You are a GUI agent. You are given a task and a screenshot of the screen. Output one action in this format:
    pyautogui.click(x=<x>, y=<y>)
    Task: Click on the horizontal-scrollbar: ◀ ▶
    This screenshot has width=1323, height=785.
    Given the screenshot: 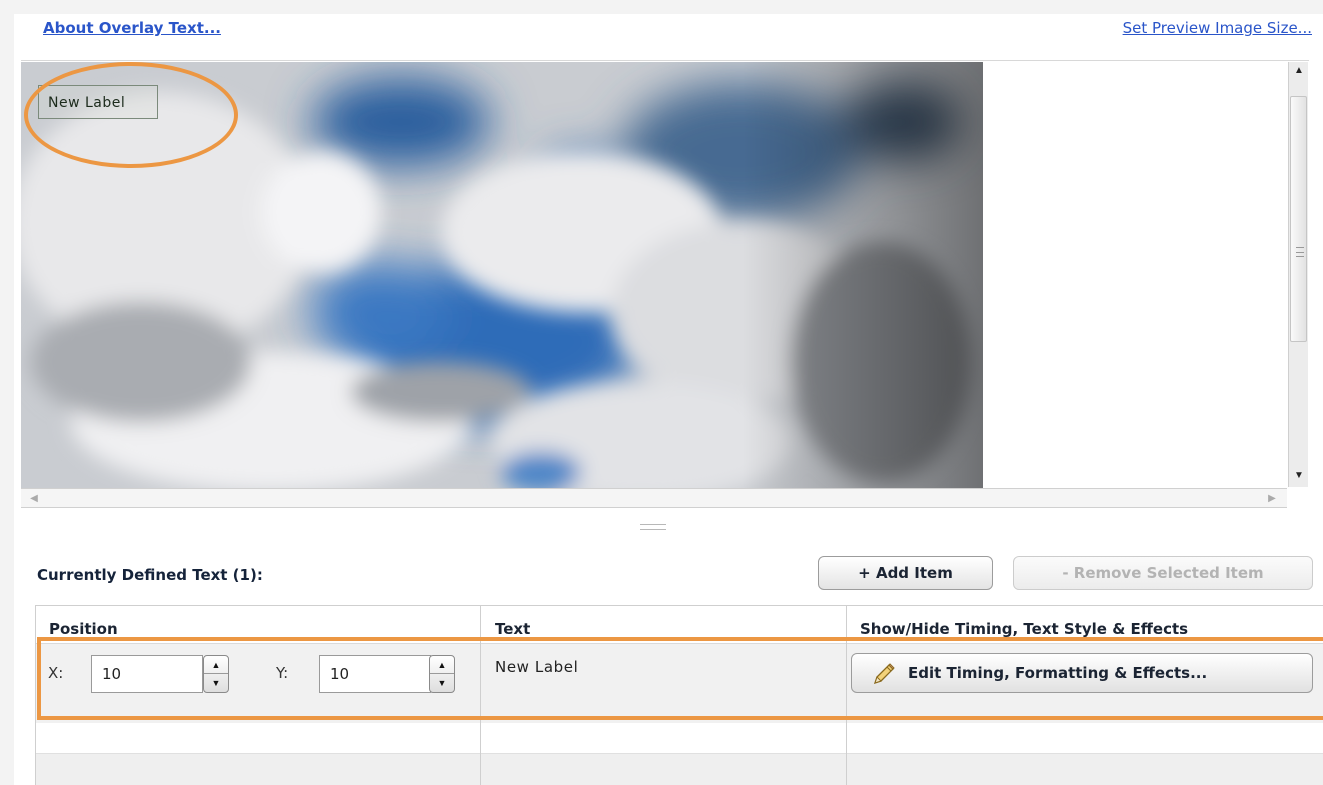 What is the action you would take?
    pyautogui.click(x=654, y=498)
    